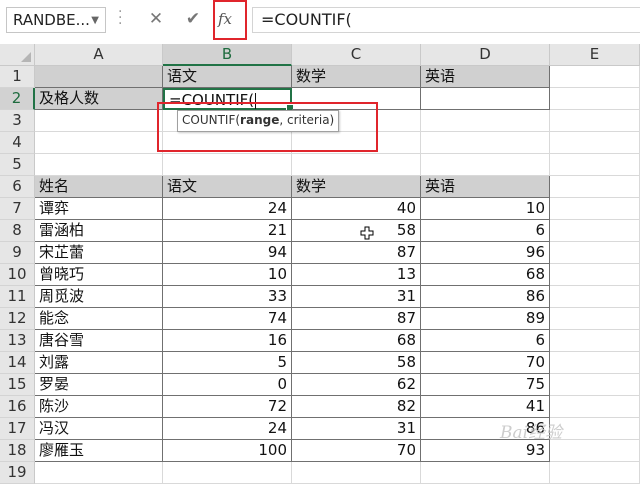 The image size is (640, 484). What do you see at coordinates (485, 99) in the screenshot?
I see `english-pass-cell` at bounding box center [485, 99].